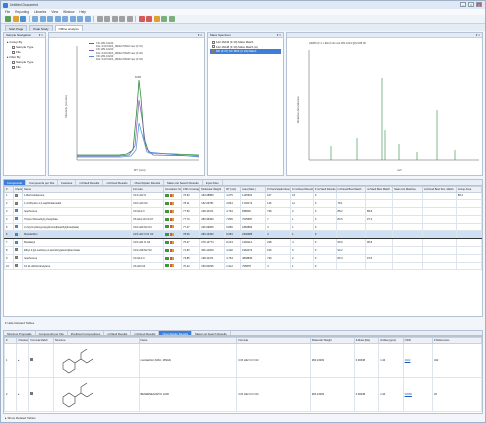  What do you see at coordinates (439, 204) in the screenshot?
I see `table-cell-sim` at bounding box center [439, 204].